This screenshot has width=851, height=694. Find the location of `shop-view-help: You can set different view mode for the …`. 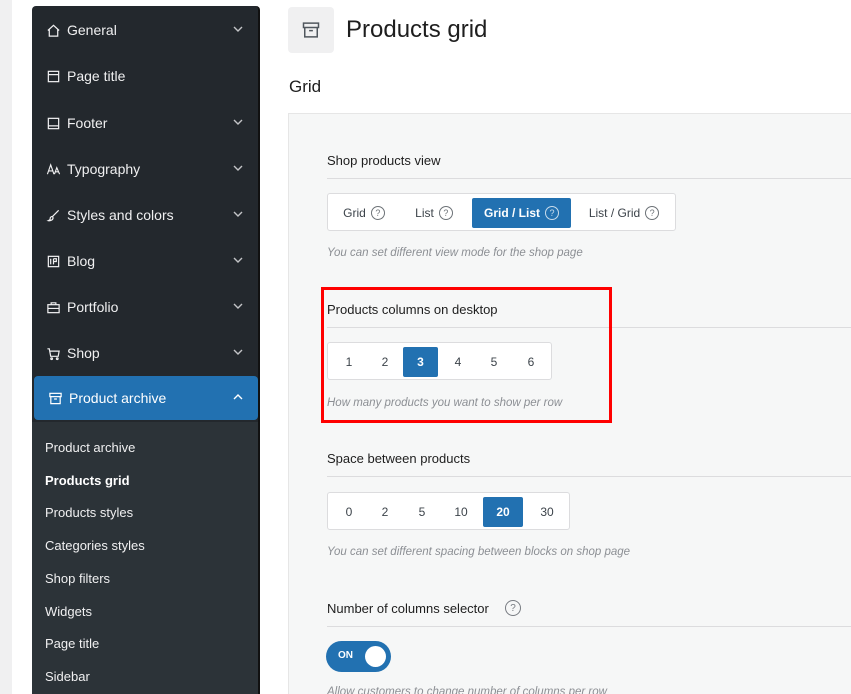

shop-view-help: You can set different view mode for the … is located at coordinates (455, 253).